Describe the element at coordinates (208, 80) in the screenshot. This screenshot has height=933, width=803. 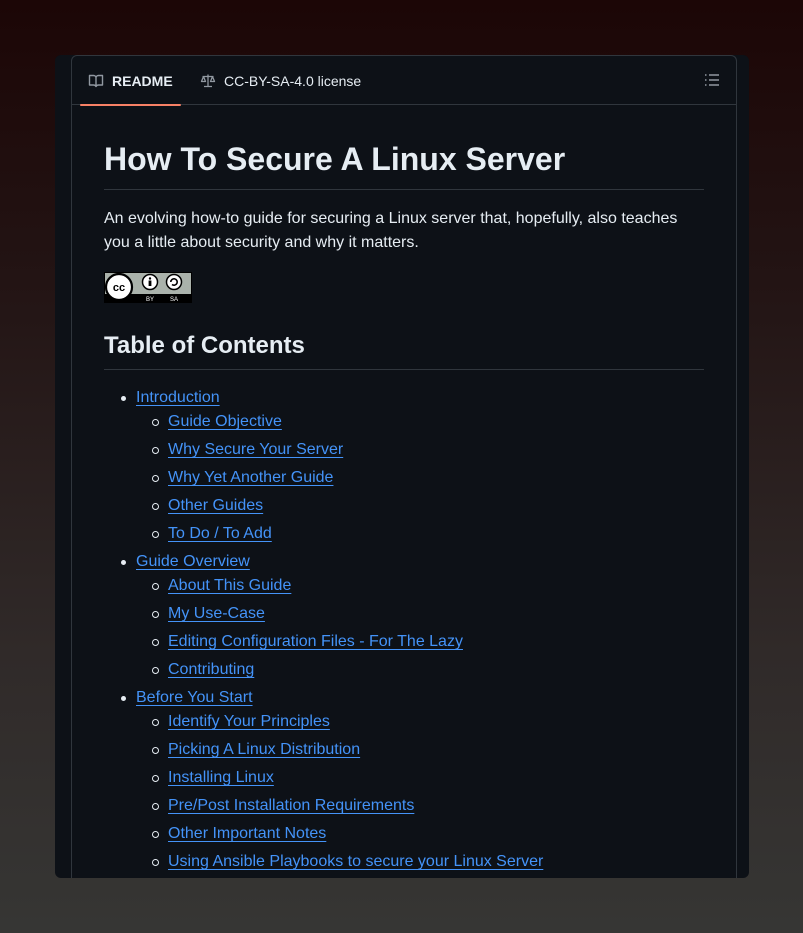
I see `scale-icon` at that location.